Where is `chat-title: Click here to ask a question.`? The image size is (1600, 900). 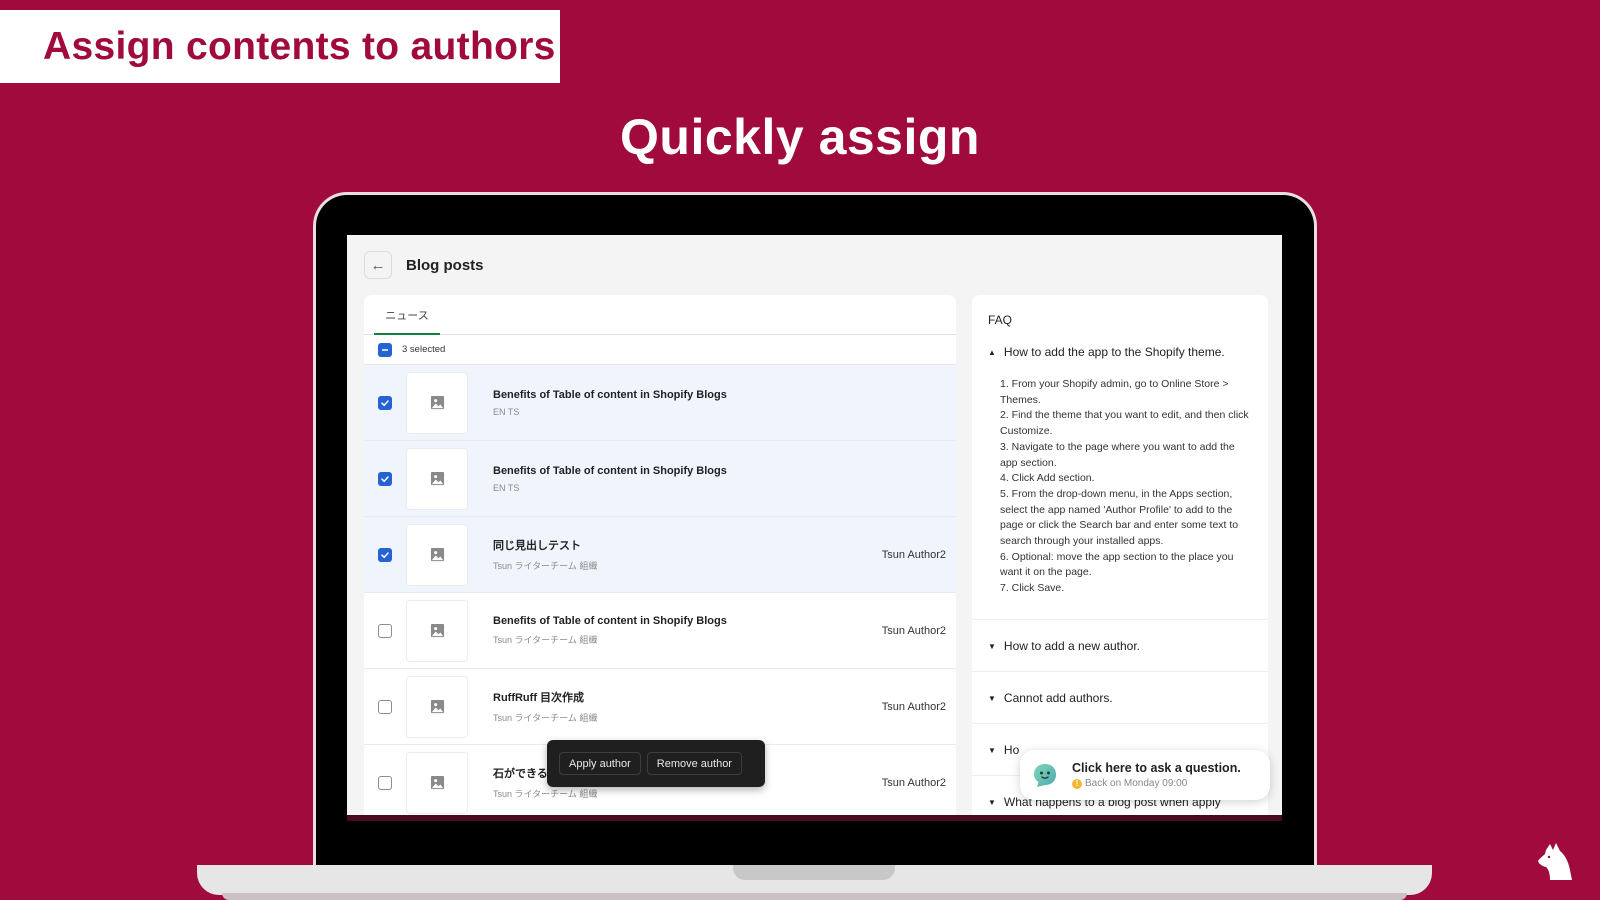 chat-title: Click here to ask a question. is located at coordinates (1156, 768).